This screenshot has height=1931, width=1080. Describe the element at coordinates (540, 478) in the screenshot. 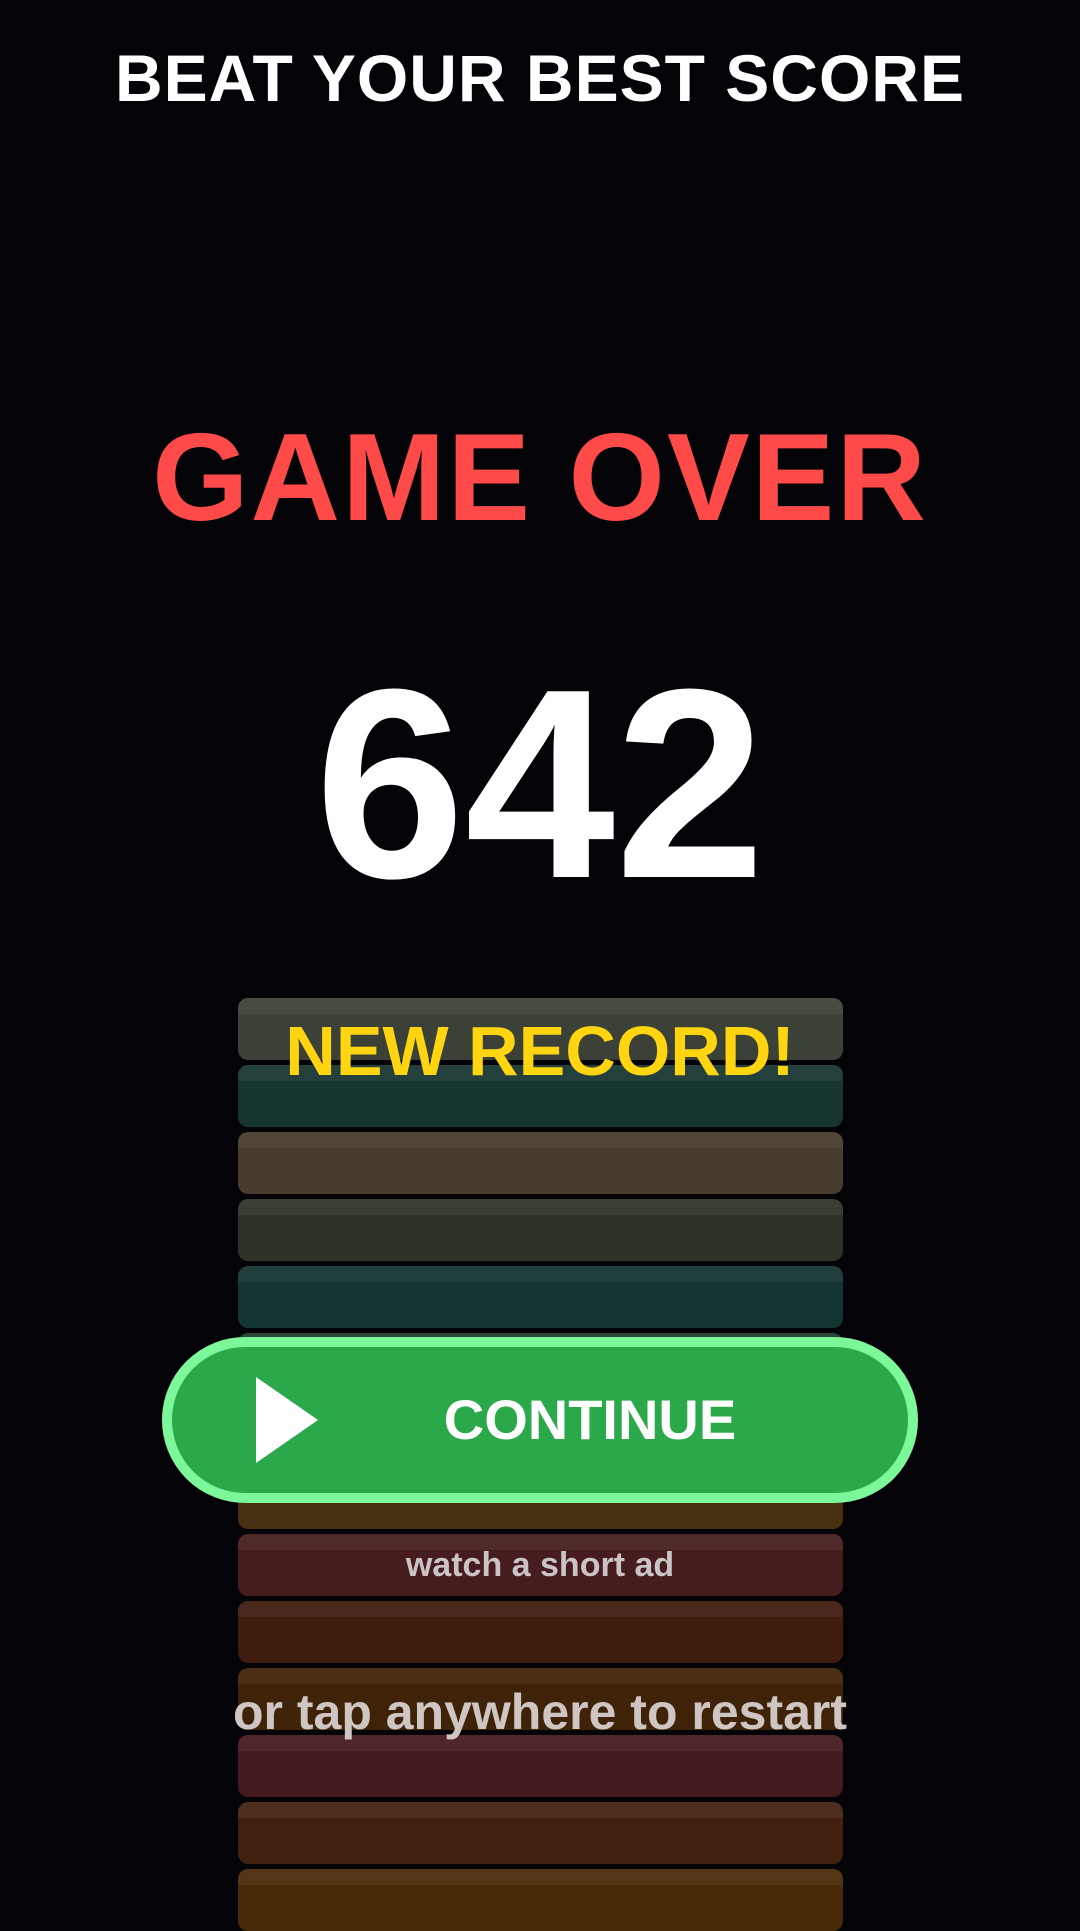

I see `game-over-title: GAME OVER` at that location.